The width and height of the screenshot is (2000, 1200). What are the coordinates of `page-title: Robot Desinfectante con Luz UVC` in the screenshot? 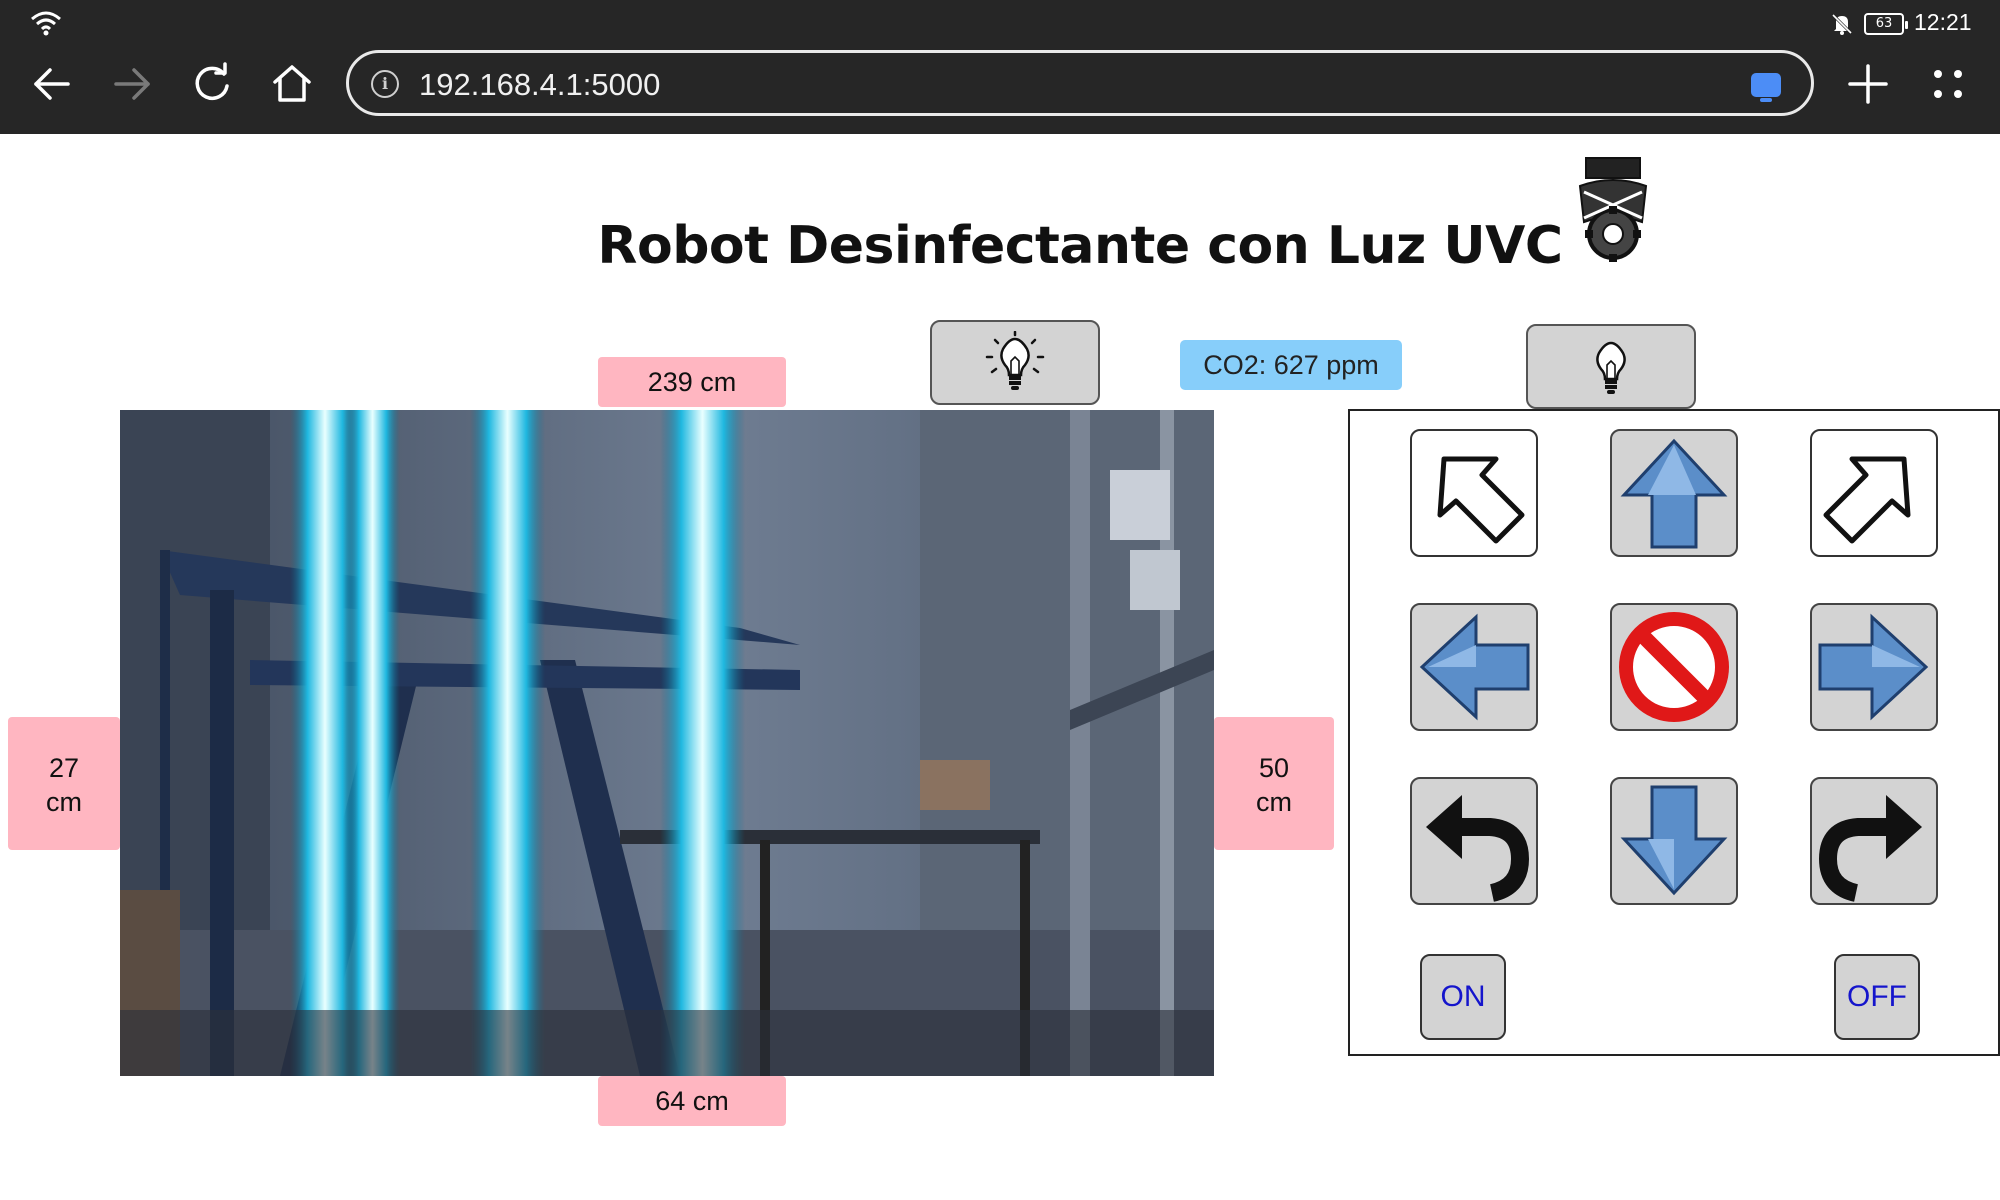 It's located at (1080, 246).